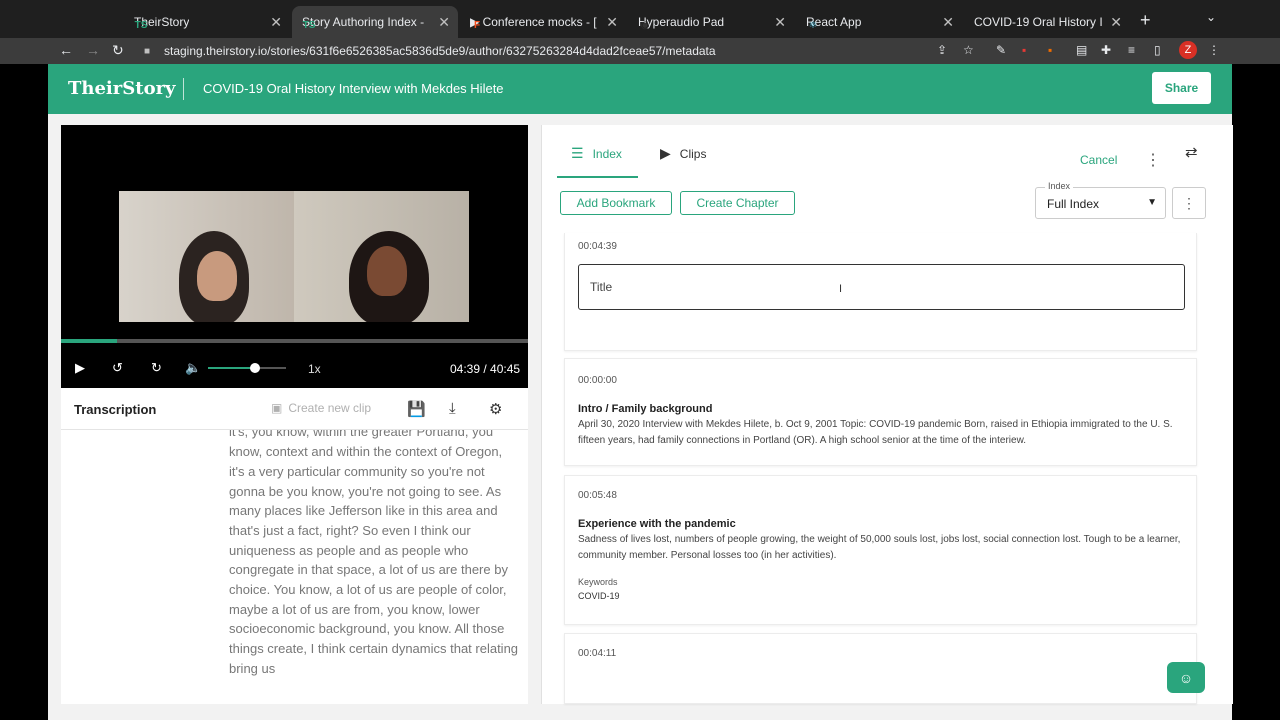 The image size is (1280, 720). I want to click on index-more-button: ⋮, so click(1189, 203).